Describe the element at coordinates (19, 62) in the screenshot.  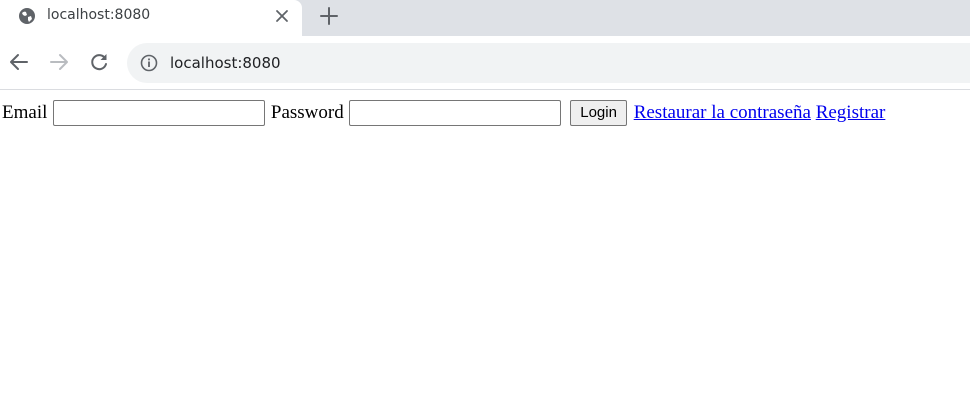
I see `back-arrow-icon` at that location.